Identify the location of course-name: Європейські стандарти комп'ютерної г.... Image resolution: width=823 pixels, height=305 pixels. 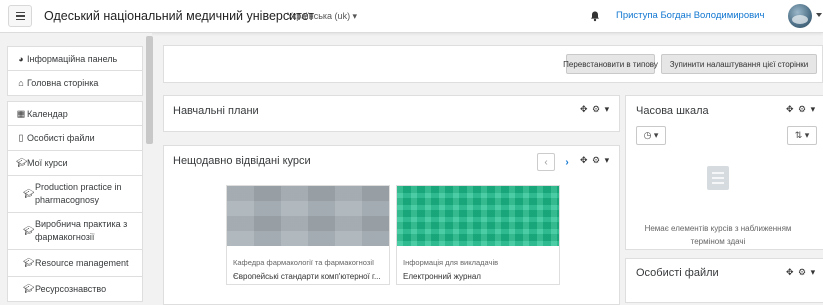
(309, 276).